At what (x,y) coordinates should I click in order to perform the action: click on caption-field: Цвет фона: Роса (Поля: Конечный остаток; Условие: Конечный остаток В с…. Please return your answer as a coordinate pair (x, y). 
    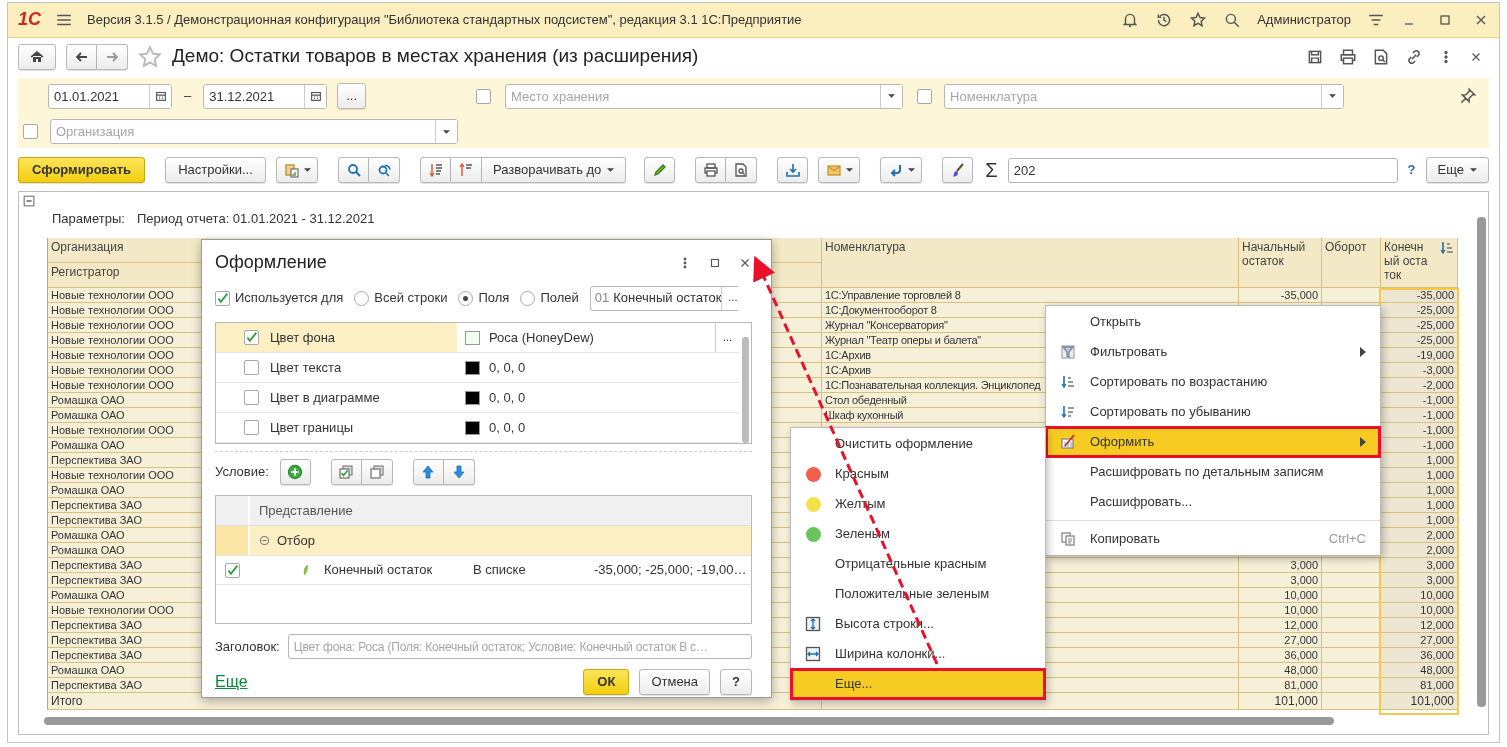
    Looking at the image, I should click on (519, 646).